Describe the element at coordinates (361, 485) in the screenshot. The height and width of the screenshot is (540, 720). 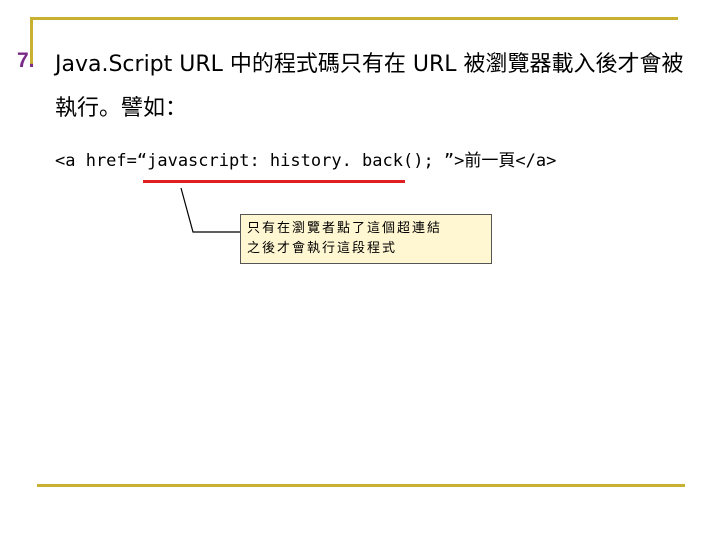
I see `bottom-border-line` at that location.